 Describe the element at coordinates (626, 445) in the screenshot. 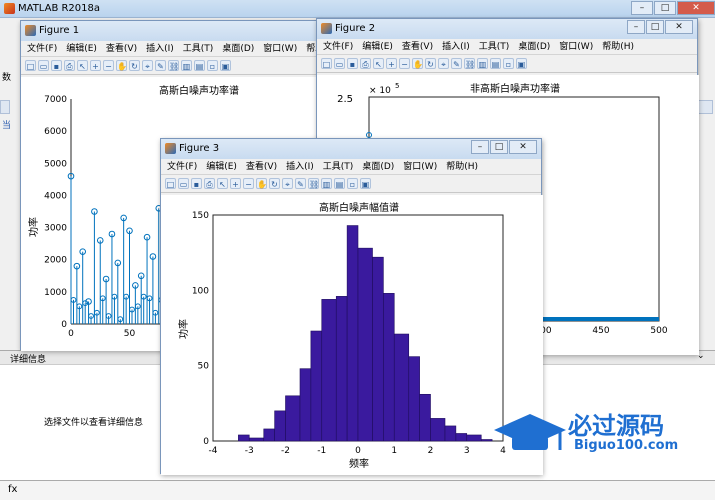

I see `watermark-site: Biguo100.com` at that location.